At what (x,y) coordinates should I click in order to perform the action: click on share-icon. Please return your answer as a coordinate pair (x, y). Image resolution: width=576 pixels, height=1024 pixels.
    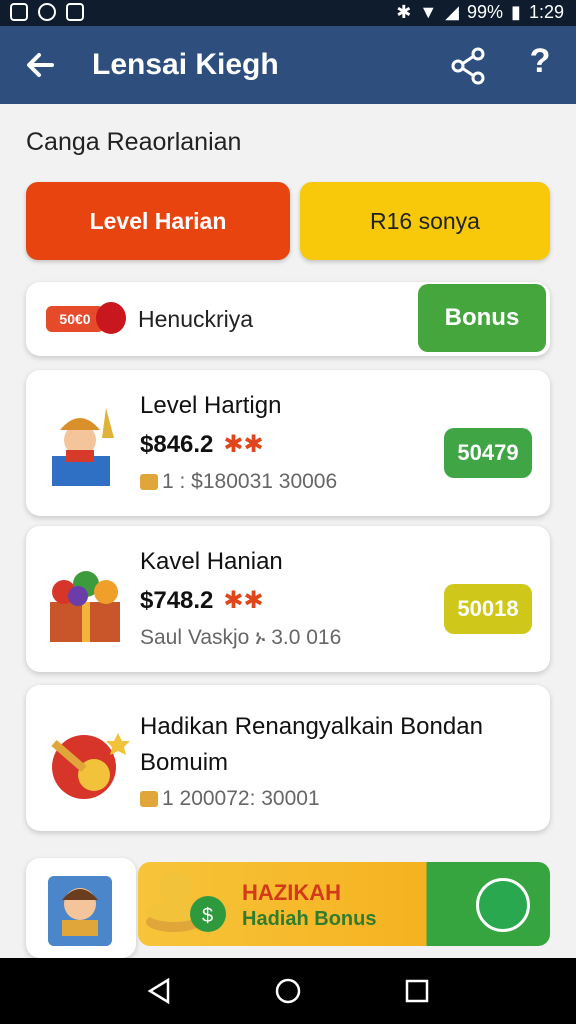
    Looking at the image, I should click on (468, 66).